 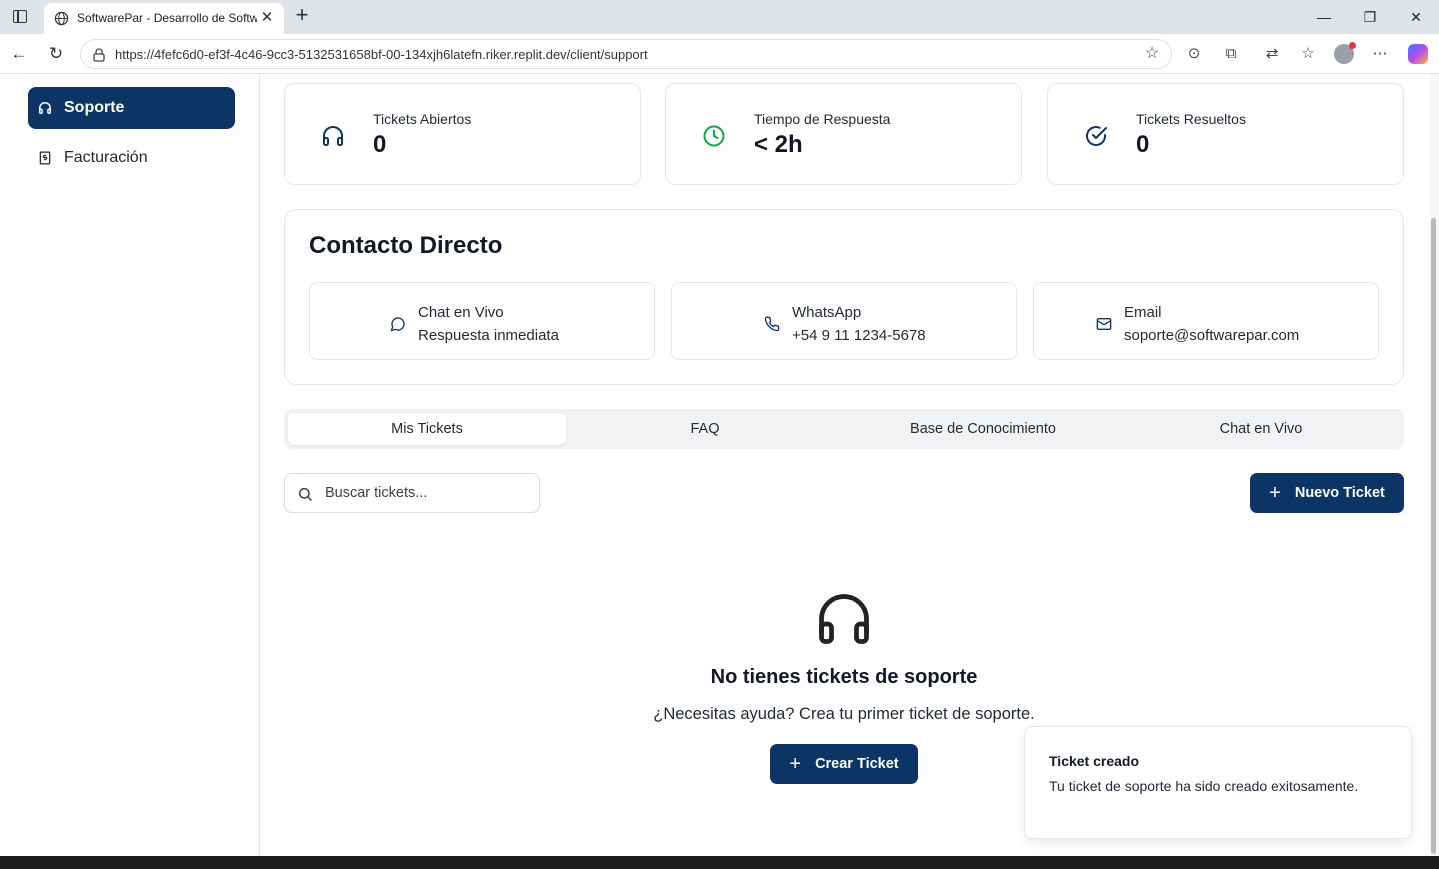 What do you see at coordinates (167, 18) in the screenshot?
I see `tab-title: SoftwarePar - Desarrollo de Software` at bounding box center [167, 18].